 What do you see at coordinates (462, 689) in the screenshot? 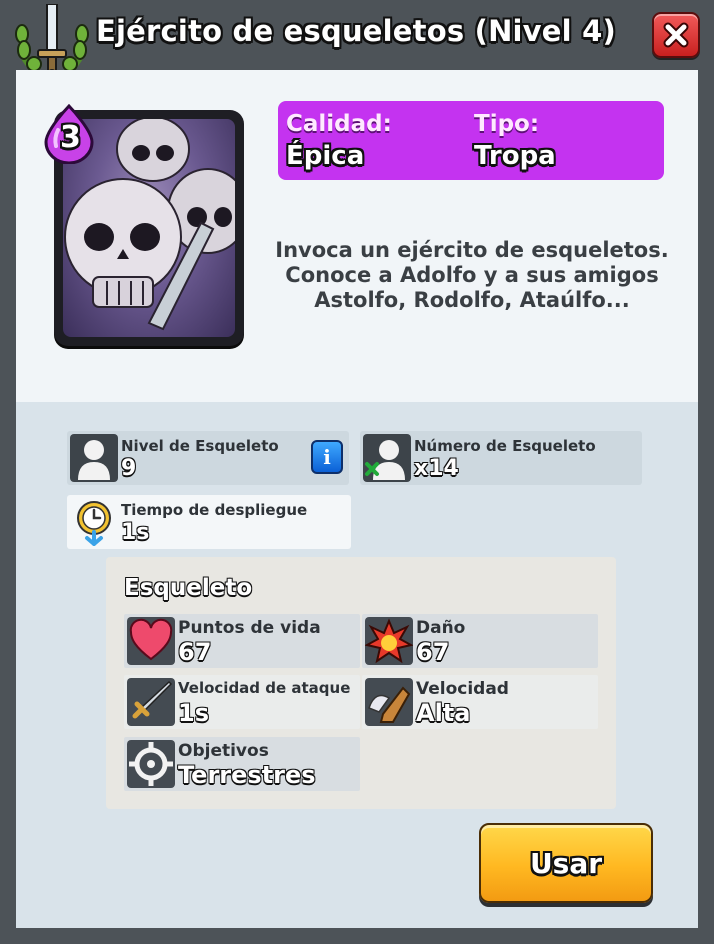
I see `stat-label: Velocidad` at bounding box center [462, 689].